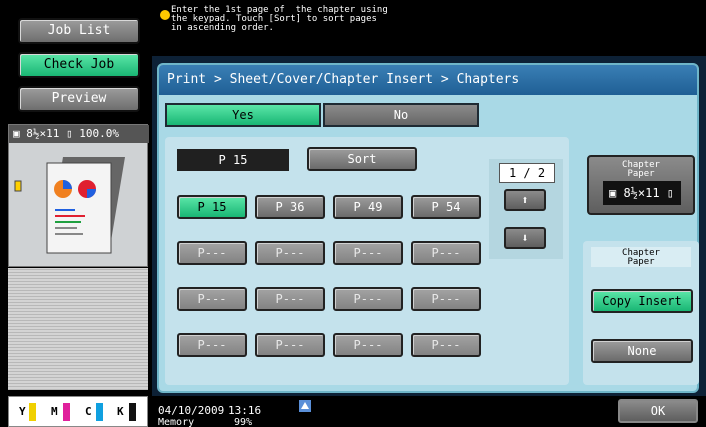 Image resolution: width=706 pixels, height=427 pixels. I want to click on preview-button: Preview, so click(79, 99).